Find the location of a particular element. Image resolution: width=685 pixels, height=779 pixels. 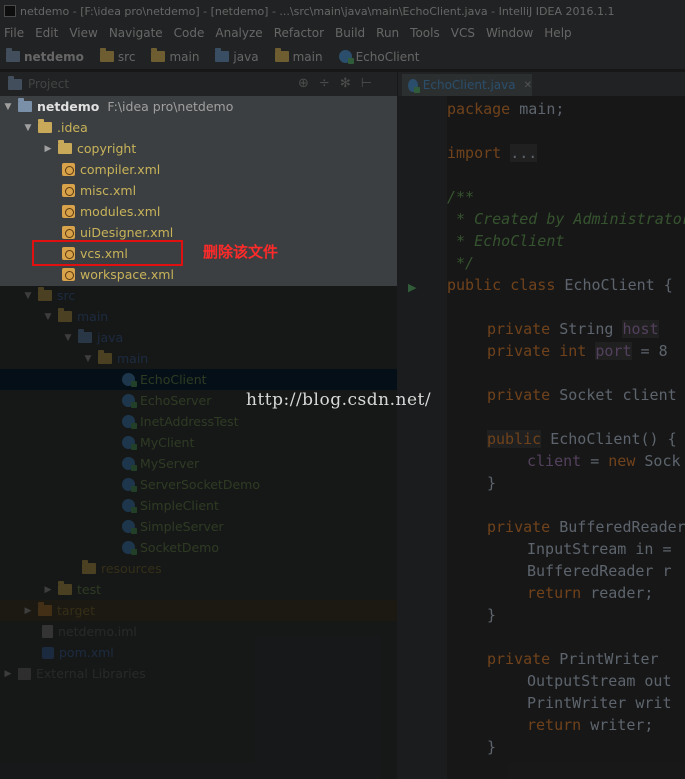

menu-build: Build is located at coordinates (350, 33).